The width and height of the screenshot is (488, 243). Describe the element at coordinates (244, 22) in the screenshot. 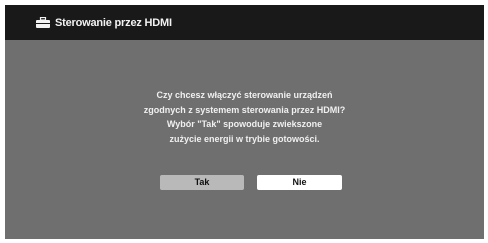

I see `title-bar: Sterowanie przez HDMI` at that location.